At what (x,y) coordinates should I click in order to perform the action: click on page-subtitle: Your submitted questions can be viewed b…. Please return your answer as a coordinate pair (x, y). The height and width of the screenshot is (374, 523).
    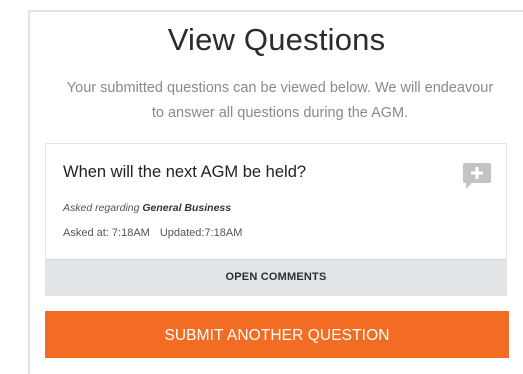
    Looking at the image, I should click on (280, 100).